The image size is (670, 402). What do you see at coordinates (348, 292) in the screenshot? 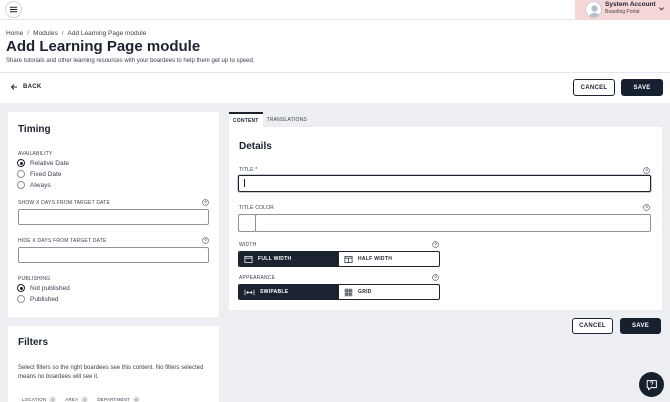
I see `grid-icon` at bounding box center [348, 292].